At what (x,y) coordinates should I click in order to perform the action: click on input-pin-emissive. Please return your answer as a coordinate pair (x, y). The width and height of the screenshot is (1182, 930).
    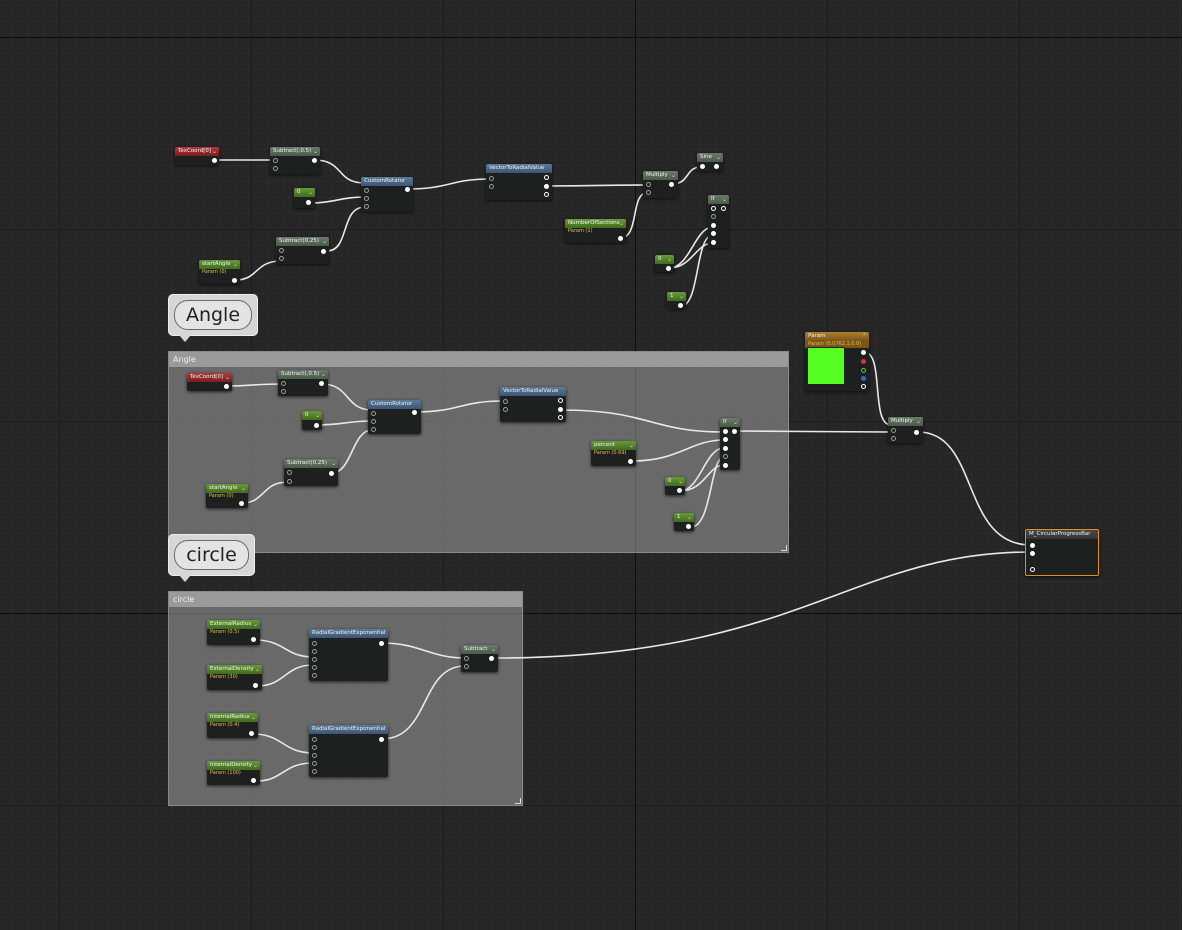
    Looking at the image, I should click on (1032, 545).